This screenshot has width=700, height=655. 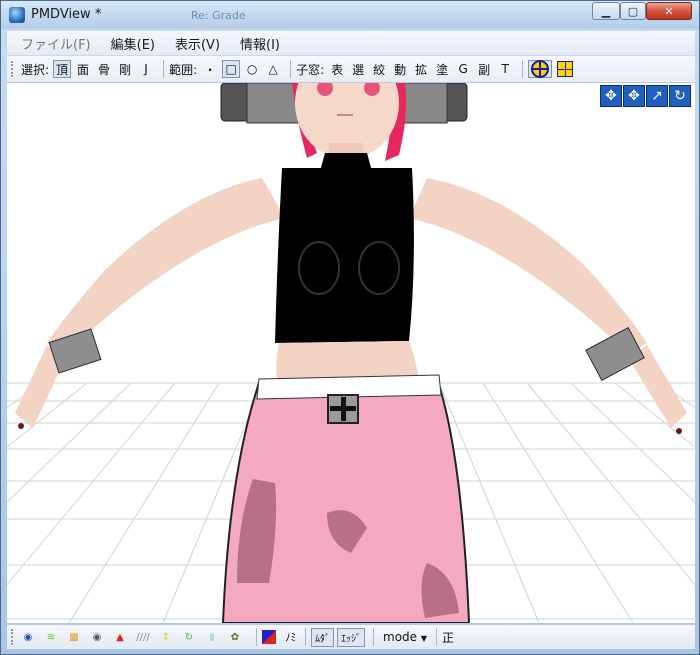 I want to click on quad-view-button, so click(x=565, y=69).